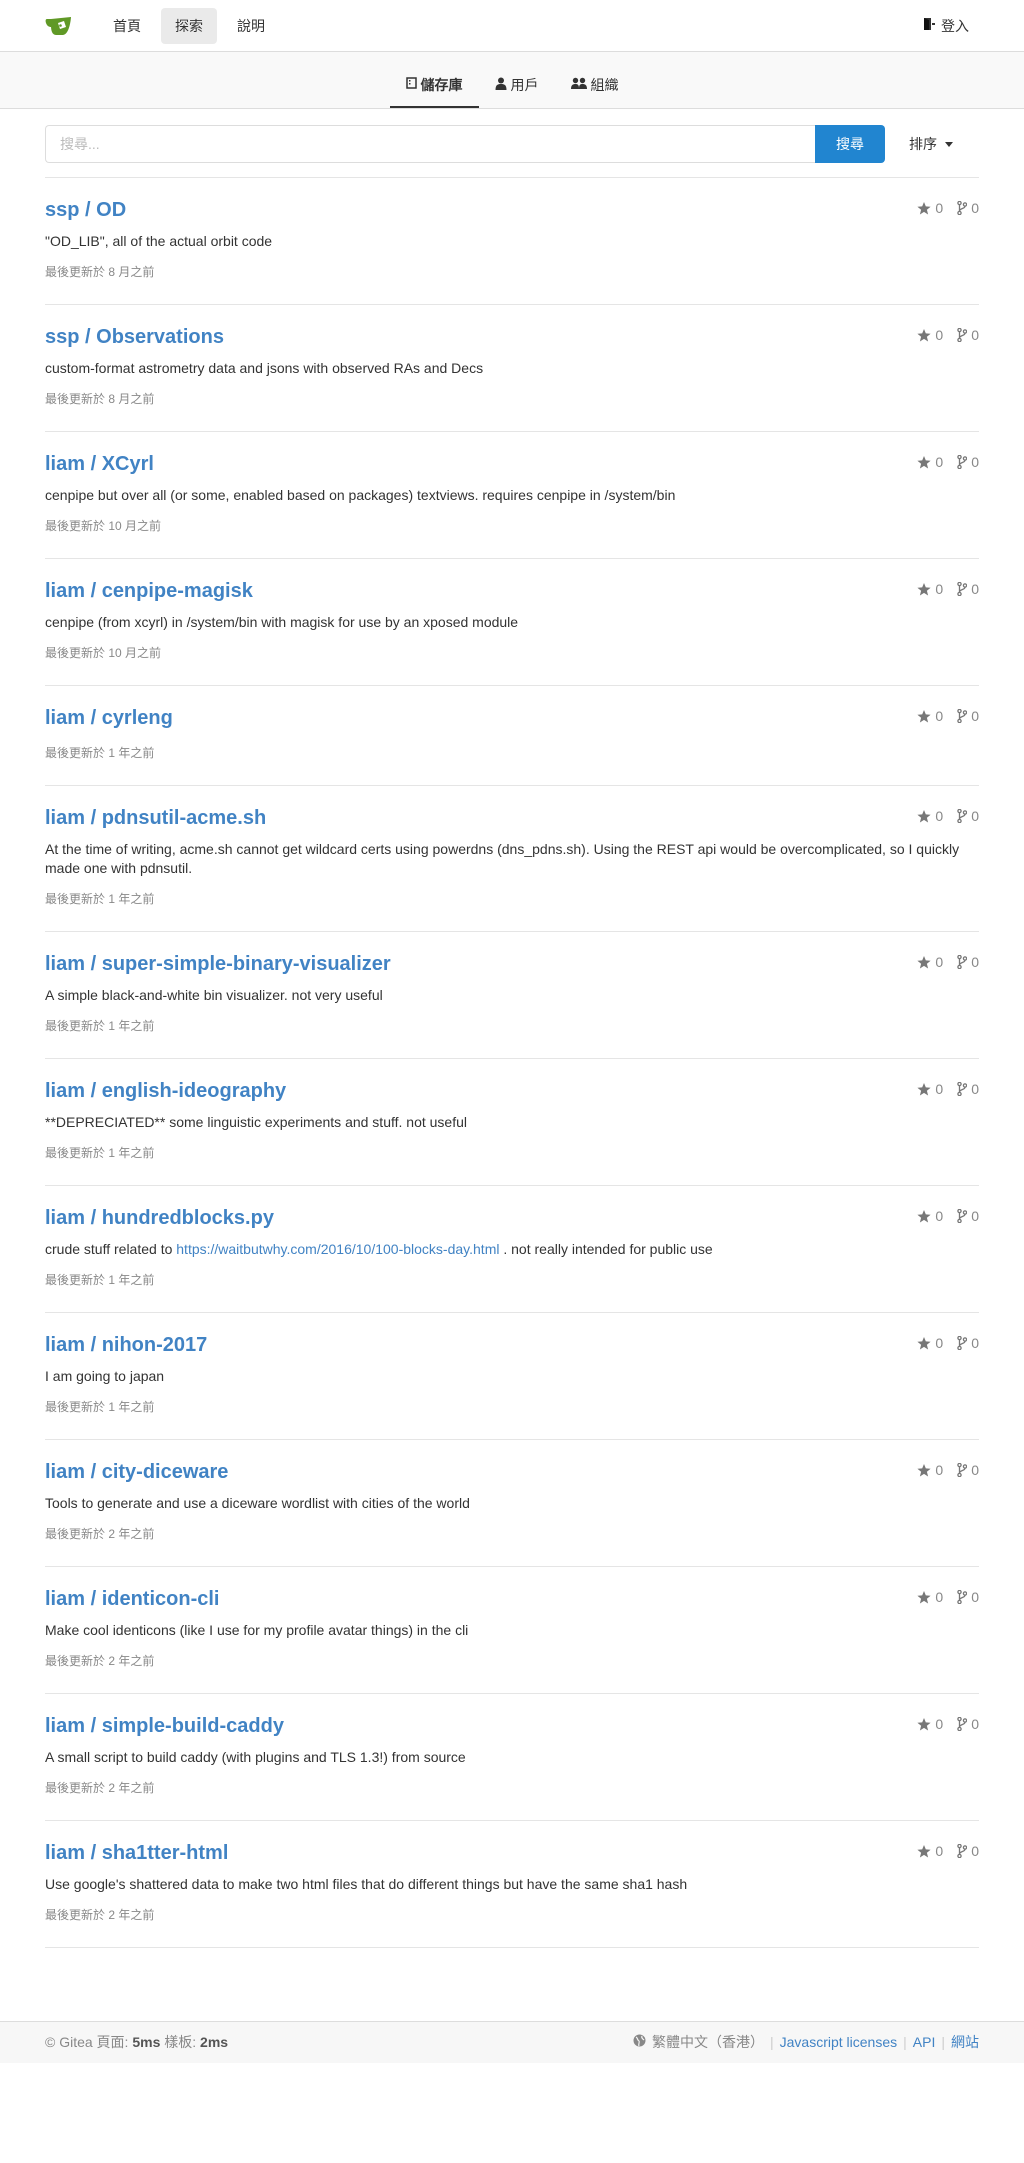 This screenshot has height=2163, width=1024. Describe the element at coordinates (524, 85) in the screenshot. I see `tab-users-label: 用戶` at that location.